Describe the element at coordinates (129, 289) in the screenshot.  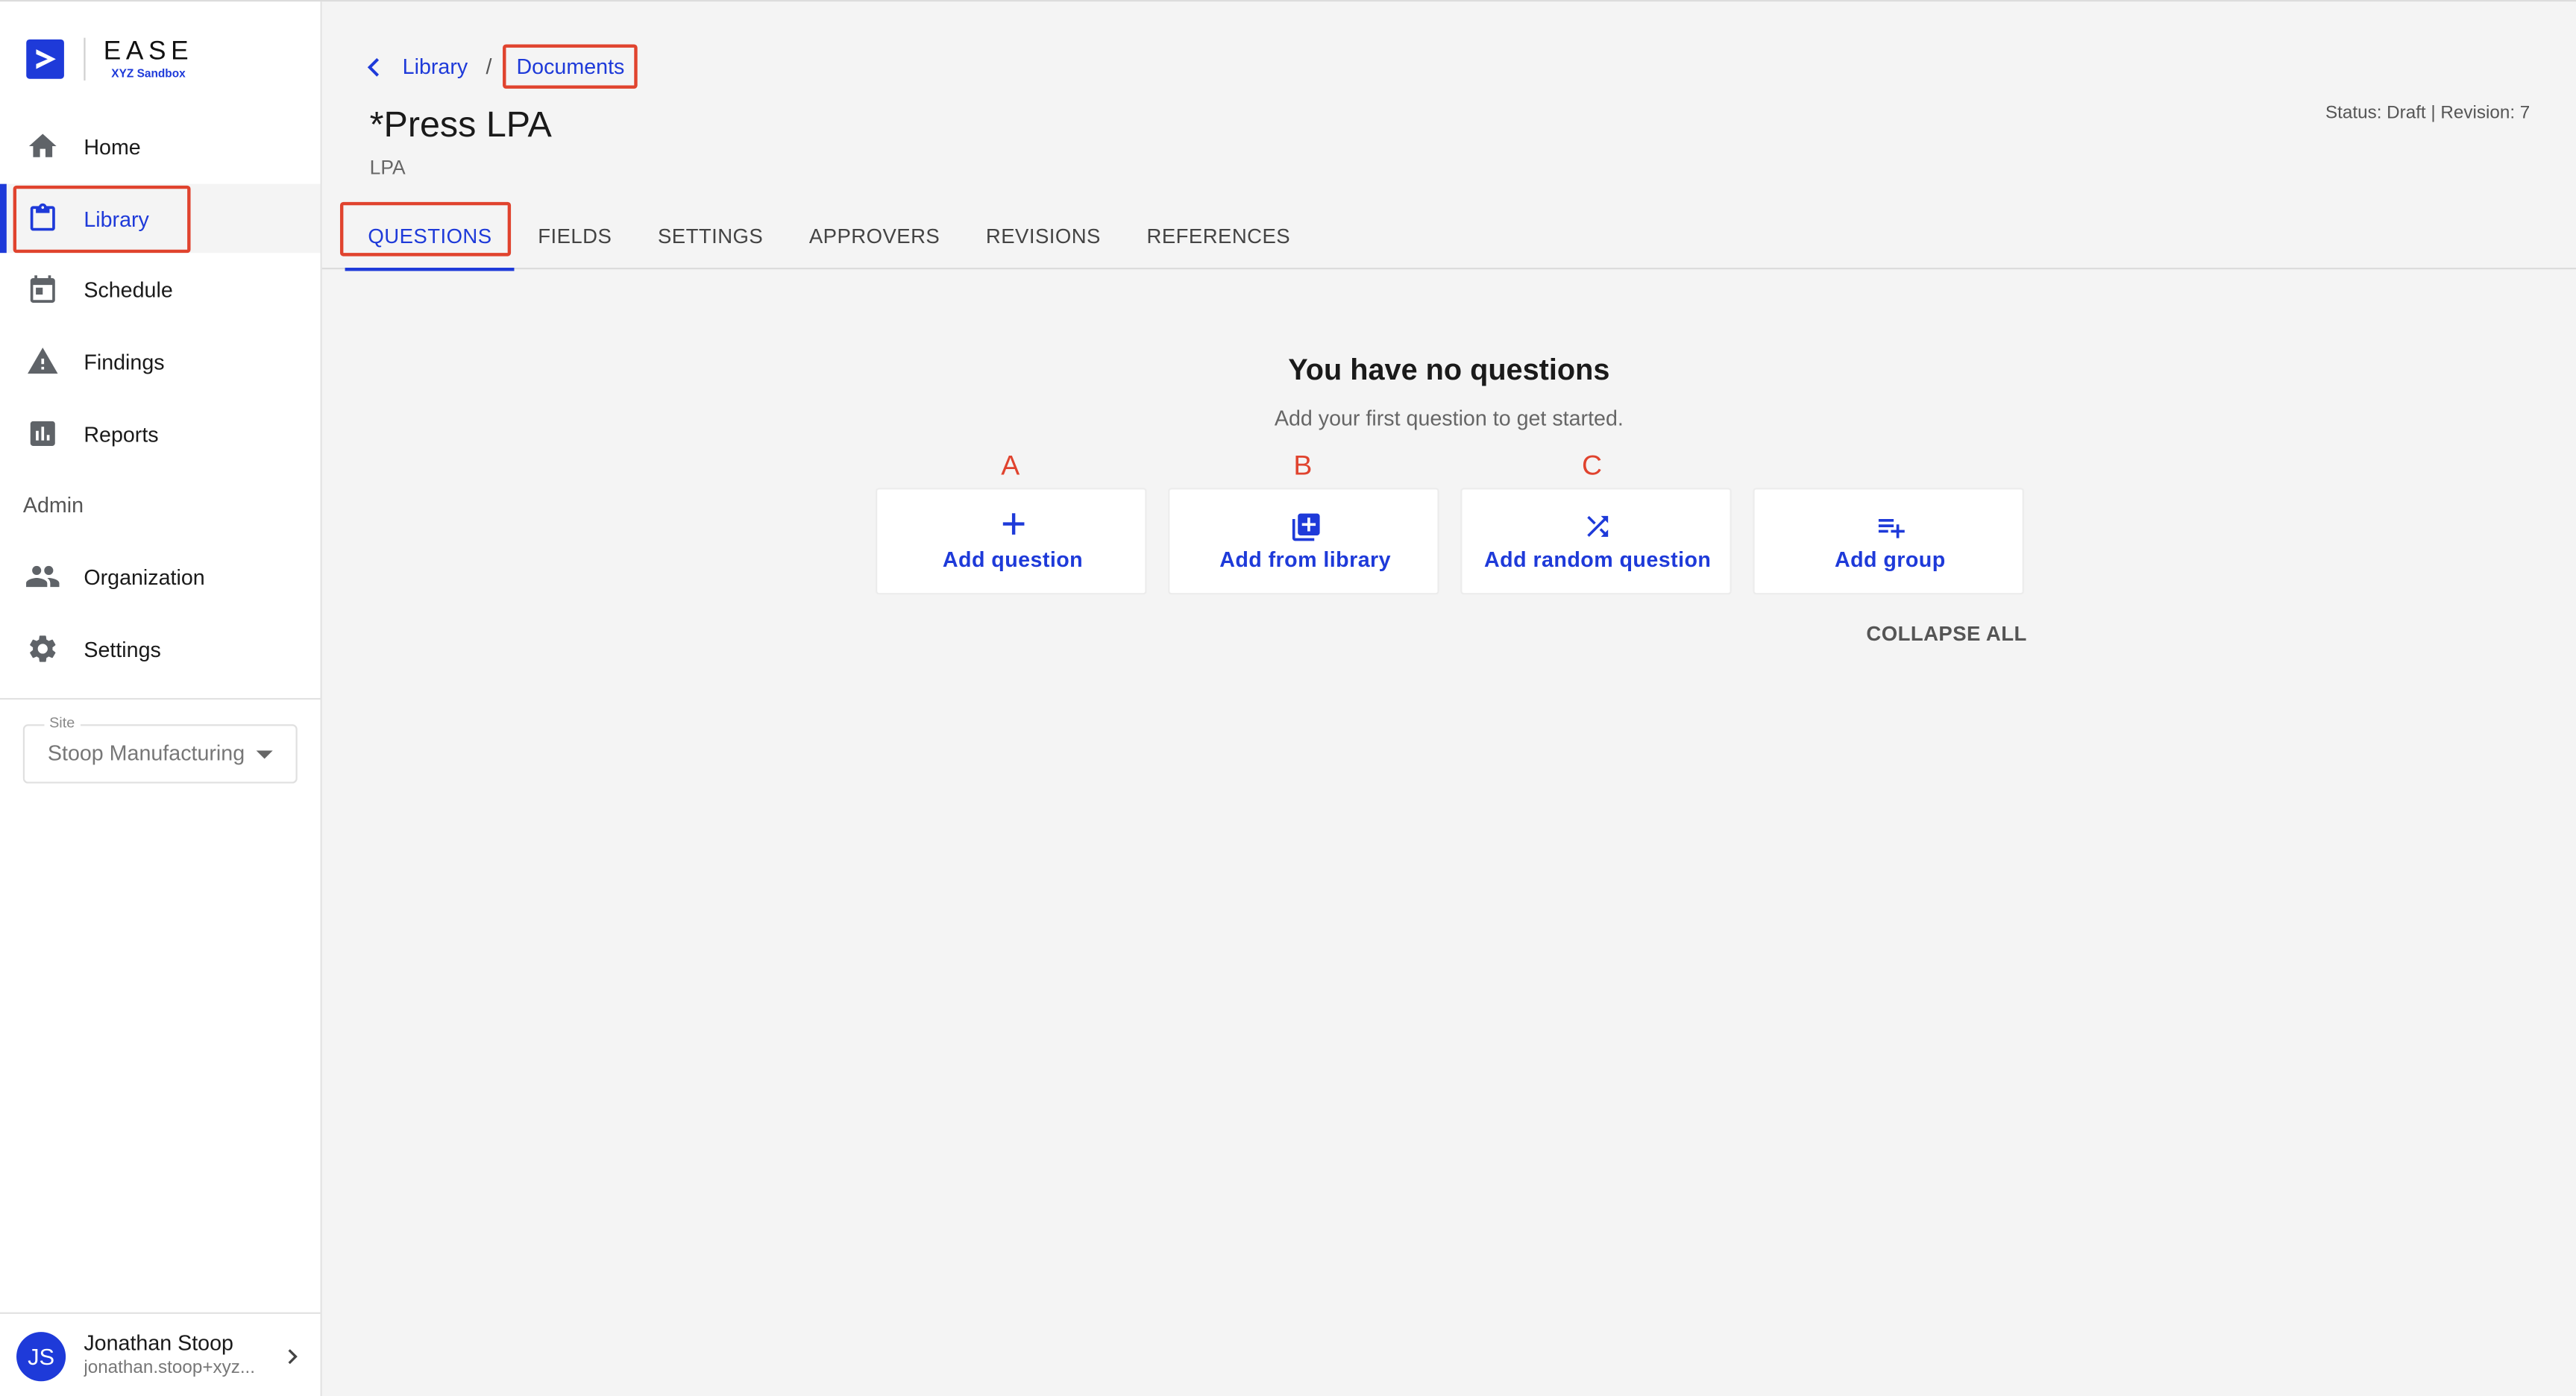
I see `sidebar-item-label: Schedule` at that location.